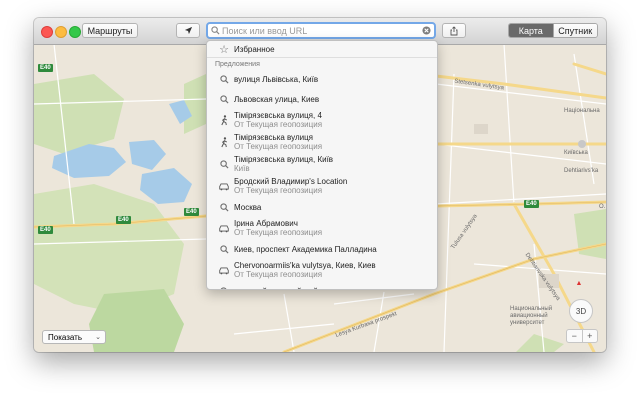 The height and width of the screenshot is (400, 640). What do you see at coordinates (426, 30) in the screenshot?
I see `clear-icon` at bounding box center [426, 30].